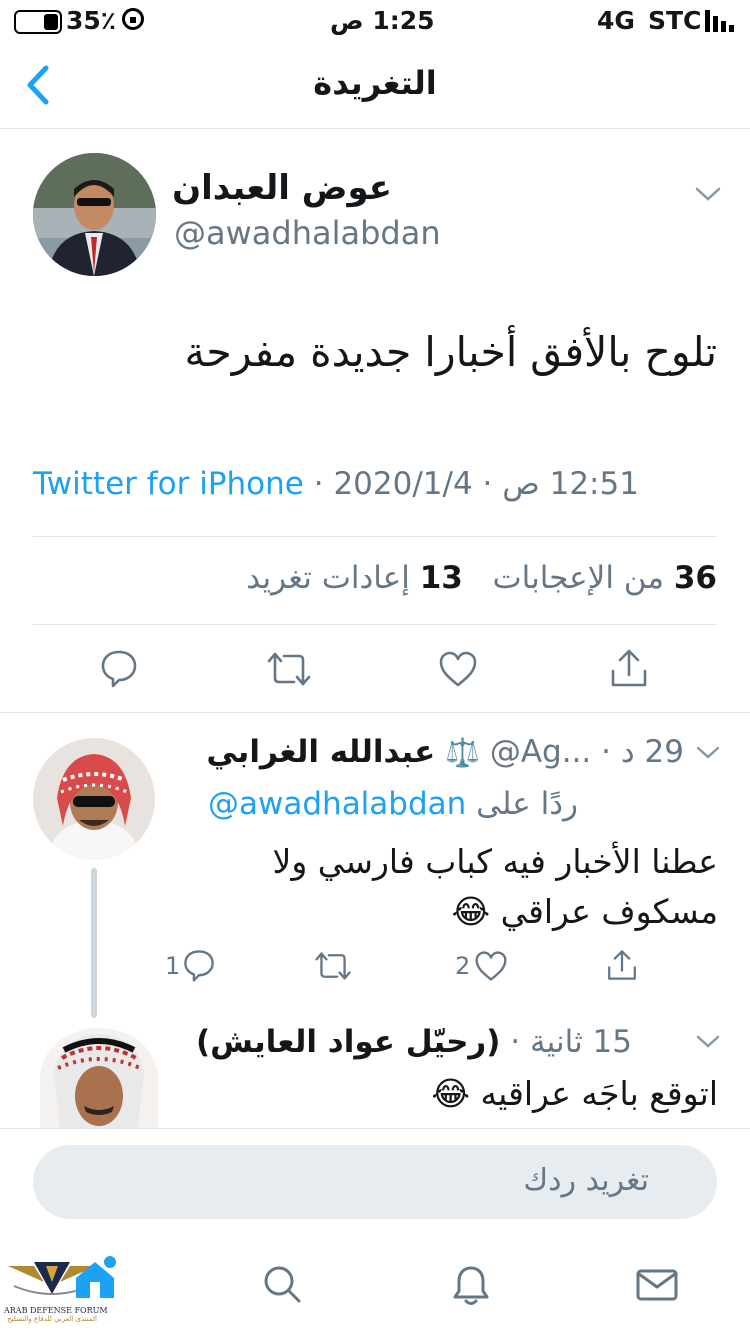  I want to click on home-icon, so click(95, 1278).